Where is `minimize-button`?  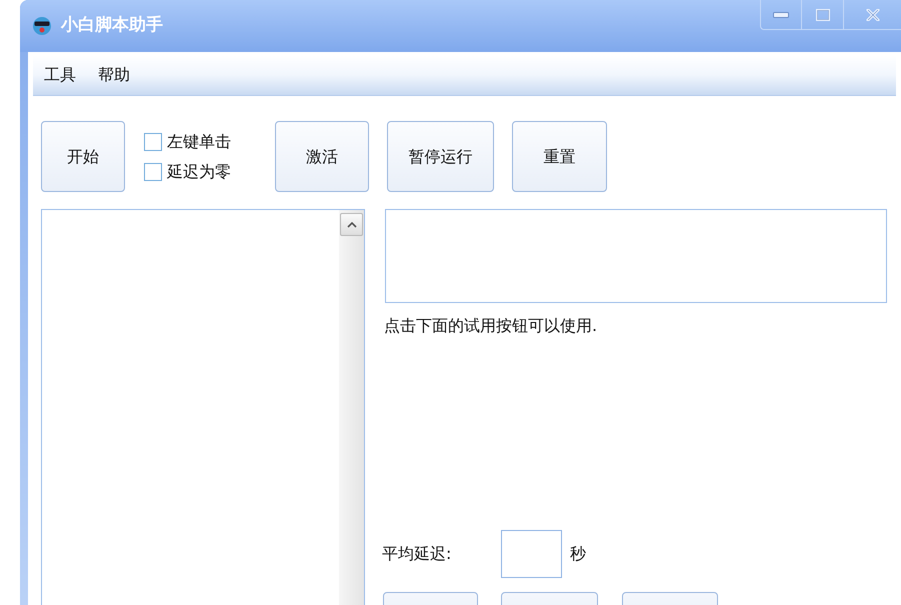 minimize-button is located at coordinates (780, 15).